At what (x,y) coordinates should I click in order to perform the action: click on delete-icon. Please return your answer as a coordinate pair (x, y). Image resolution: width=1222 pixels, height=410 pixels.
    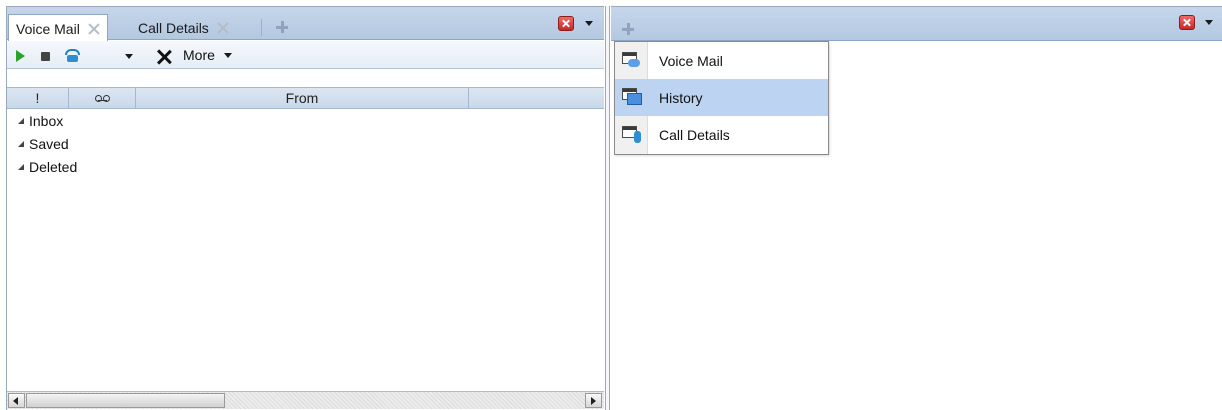
    Looking at the image, I should click on (164, 57).